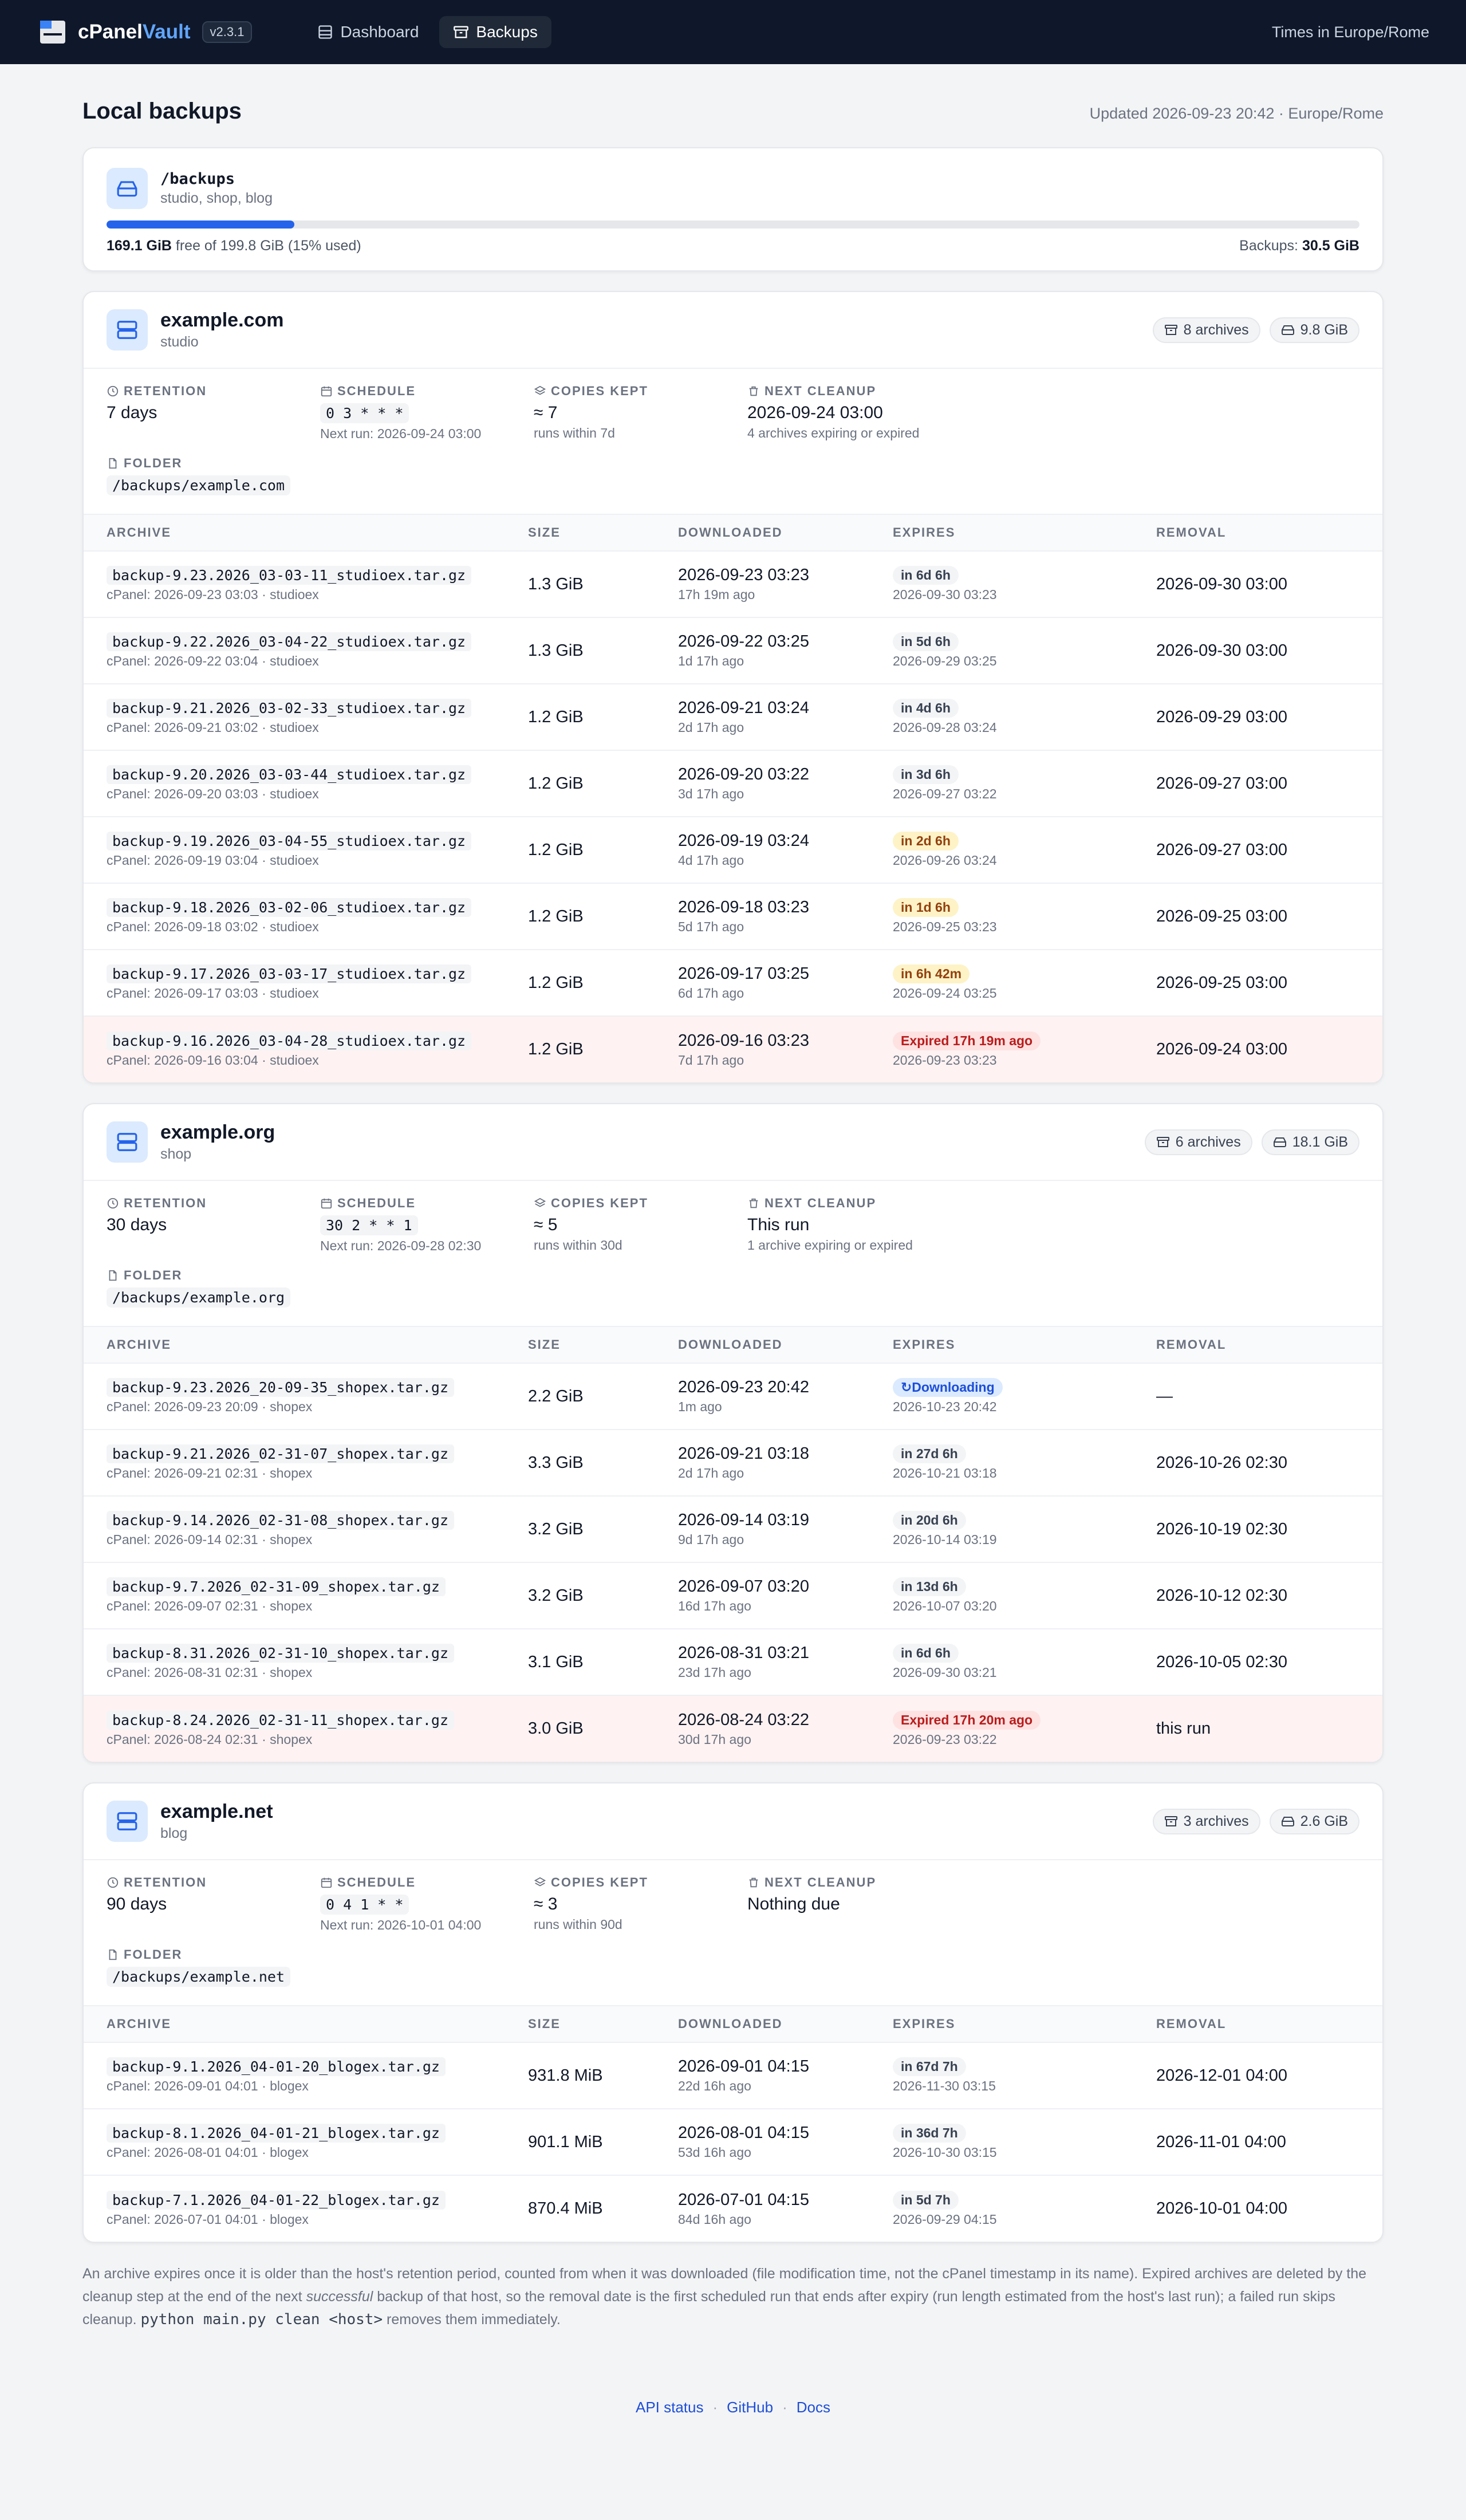 The image size is (1466, 2520). I want to click on downloaded-at: 2026-08-31 03:21, so click(743, 1653).